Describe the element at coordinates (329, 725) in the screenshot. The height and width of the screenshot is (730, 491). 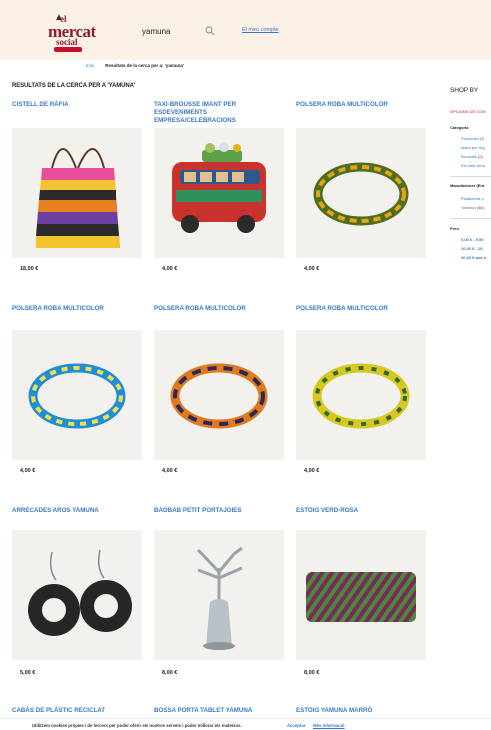
I see `cookie-more-info-link: Més informació` at that location.